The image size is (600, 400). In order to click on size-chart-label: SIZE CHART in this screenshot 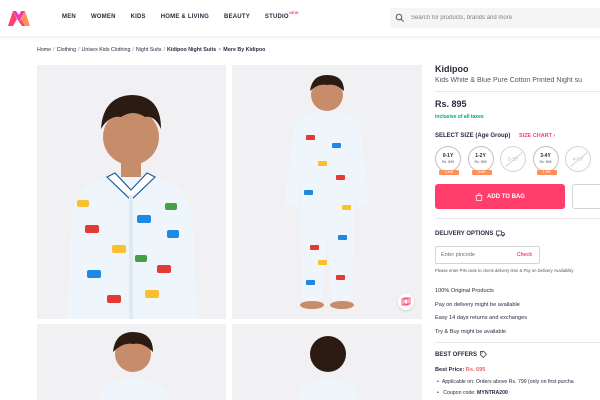, I will do `click(535, 136)`.